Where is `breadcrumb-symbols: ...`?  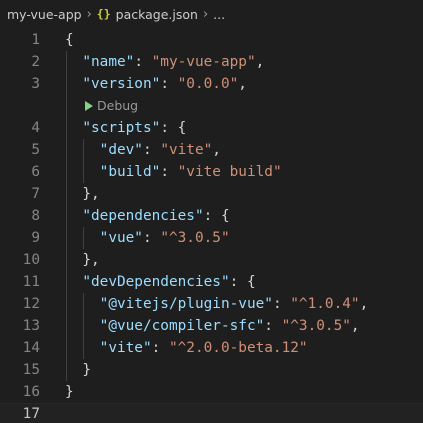 breadcrumb-symbols: ... is located at coordinates (219, 14).